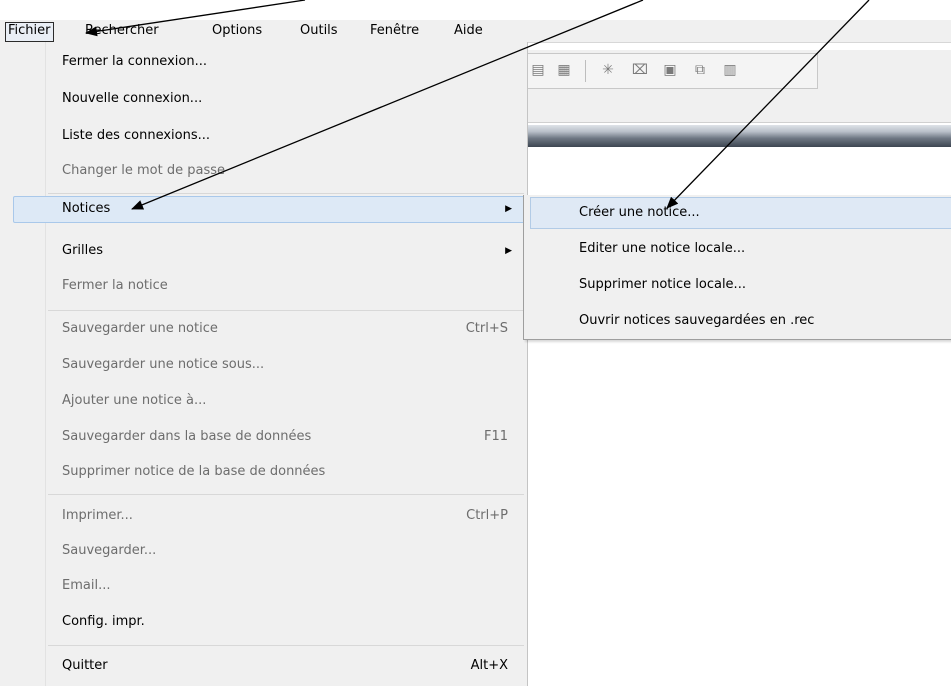 The height and width of the screenshot is (686, 951). Describe the element at coordinates (143, 170) in the screenshot. I see `menu-item-label: Changer le mot de passe` at that location.